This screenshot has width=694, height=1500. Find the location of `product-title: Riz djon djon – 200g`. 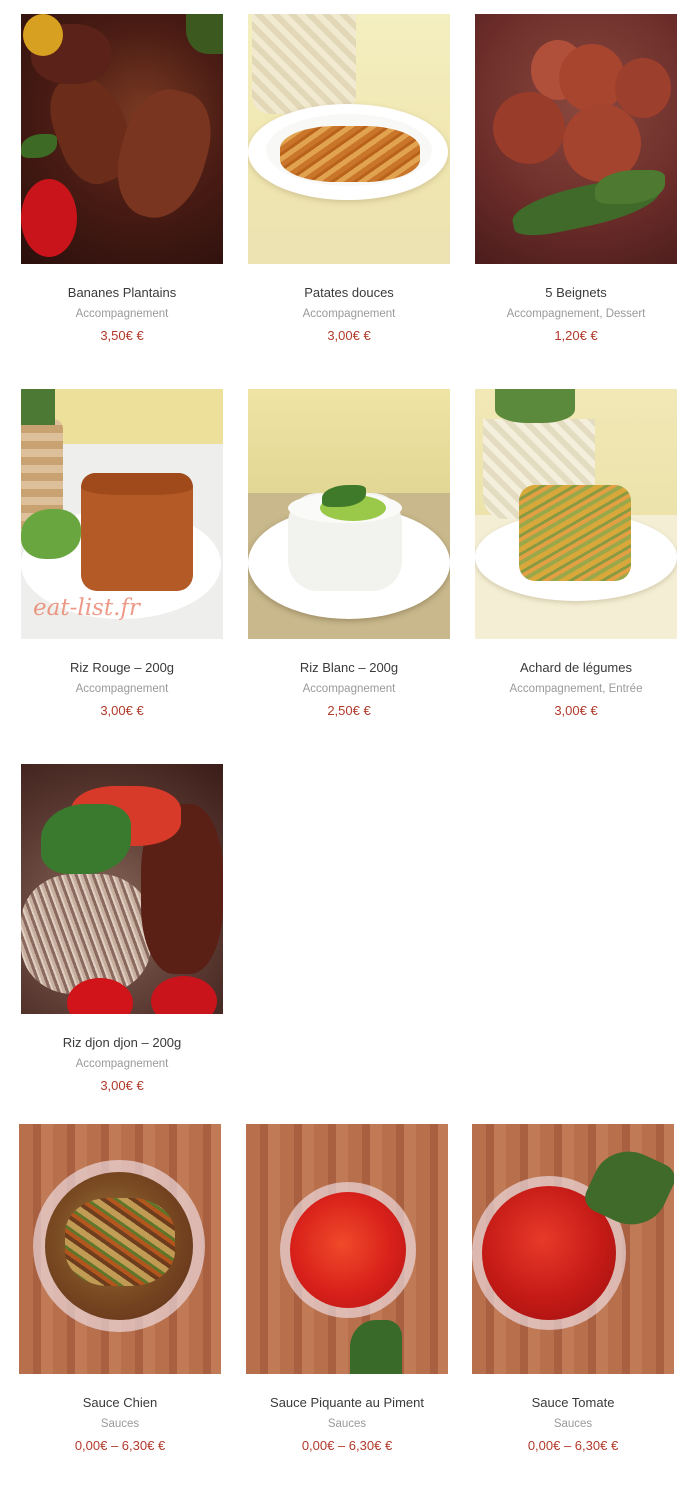

product-title: Riz djon djon – 200g is located at coordinates (122, 1043).